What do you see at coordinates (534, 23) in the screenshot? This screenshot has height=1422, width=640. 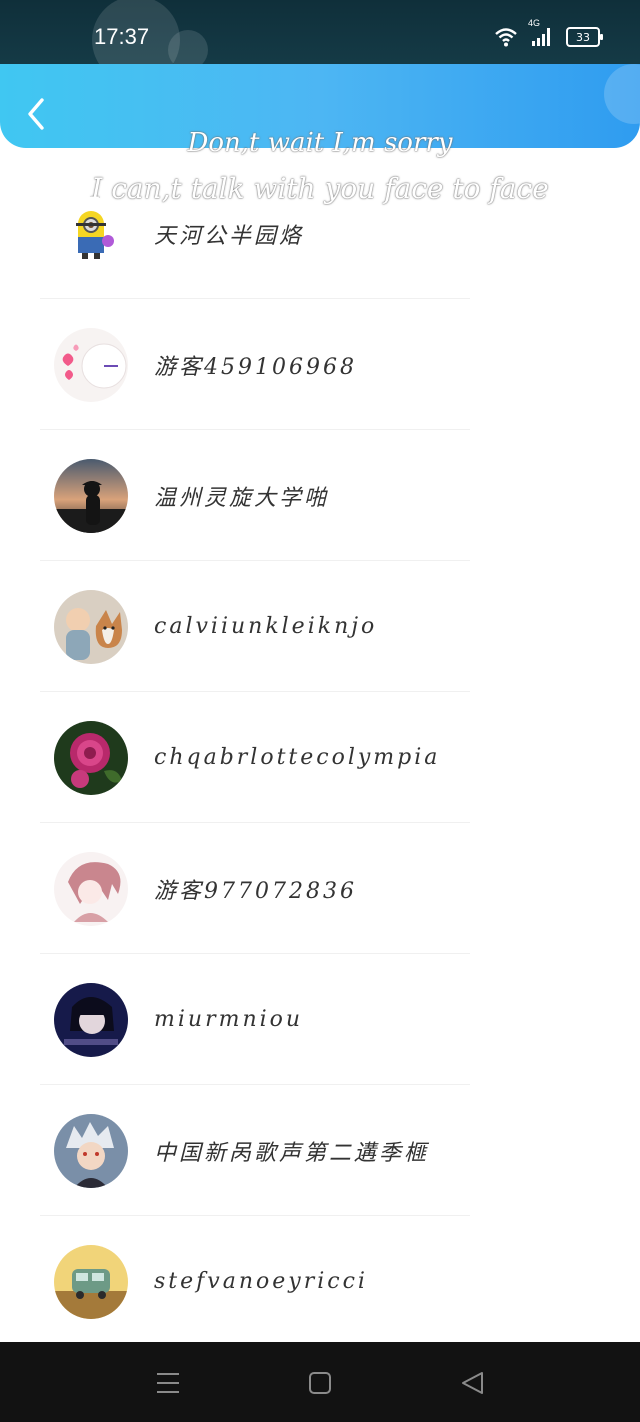 I see `network-type-label: 4G` at bounding box center [534, 23].